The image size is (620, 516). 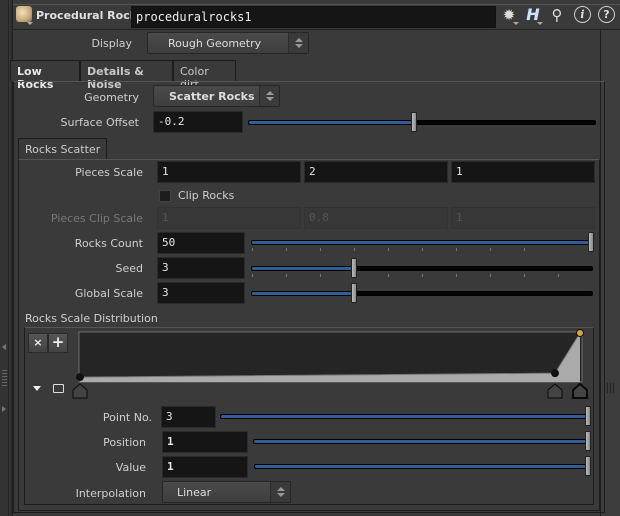 What do you see at coordinates (212, 96) in the screenshot?
I see `geometry-menu-value: Scatter Rocks` at bounding box center [212, 96].